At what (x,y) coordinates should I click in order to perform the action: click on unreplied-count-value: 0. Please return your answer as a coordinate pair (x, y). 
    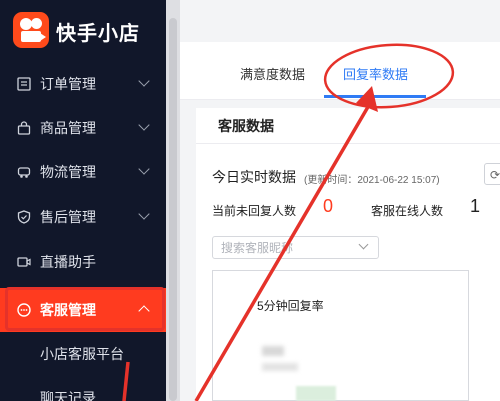
    Looking at the image, I should click on (328, 206).